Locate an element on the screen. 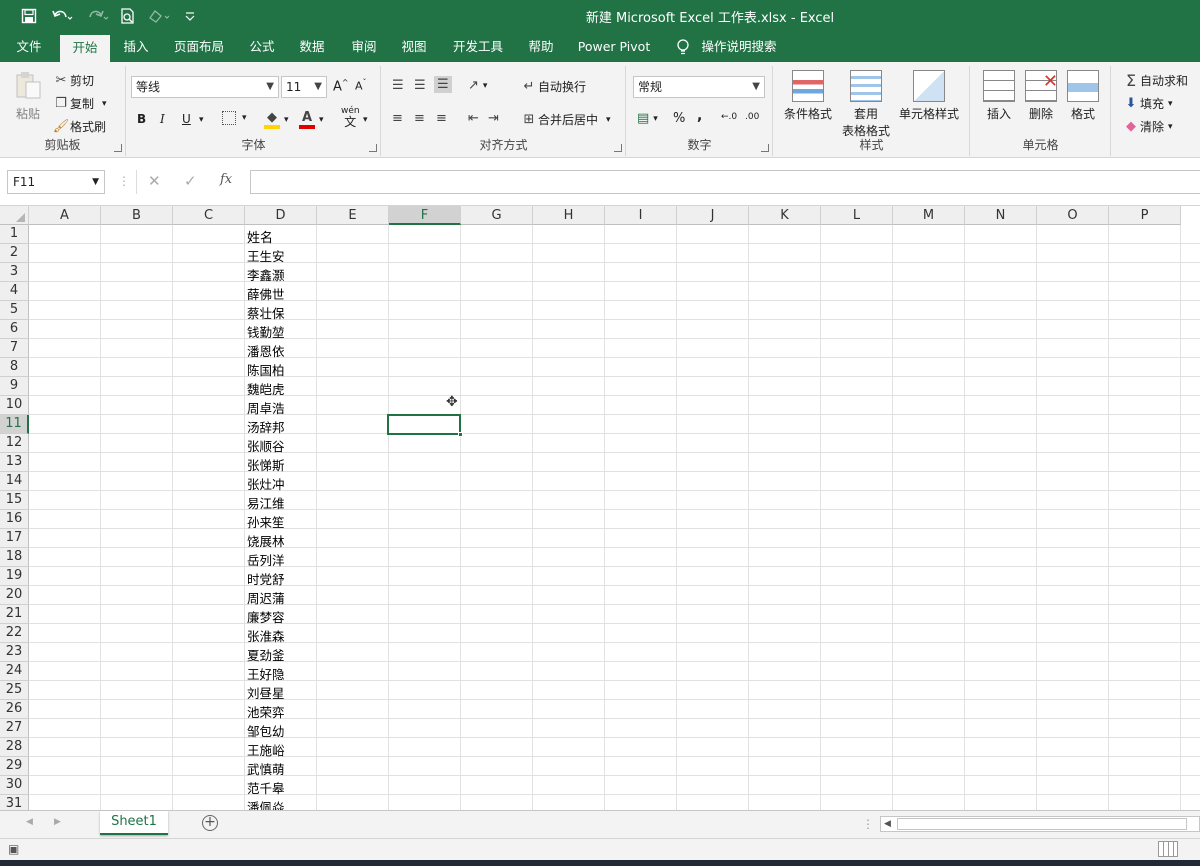 Image resolution: width=1200 pixels, height=866 pixels. tab-power-pivot: Power Pivot is located at coordinates (614, 47).